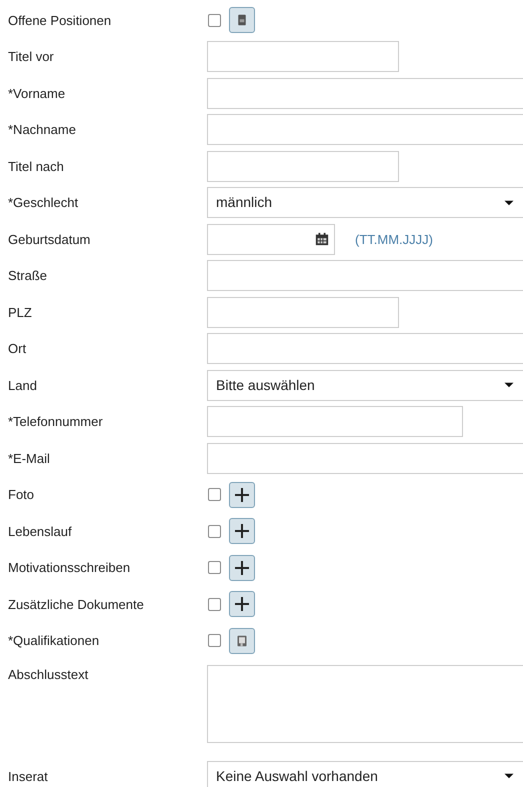 The width and height of the screenshot is (523, 787). I want to click on field-label: *E-Mail, so click(29, 459).